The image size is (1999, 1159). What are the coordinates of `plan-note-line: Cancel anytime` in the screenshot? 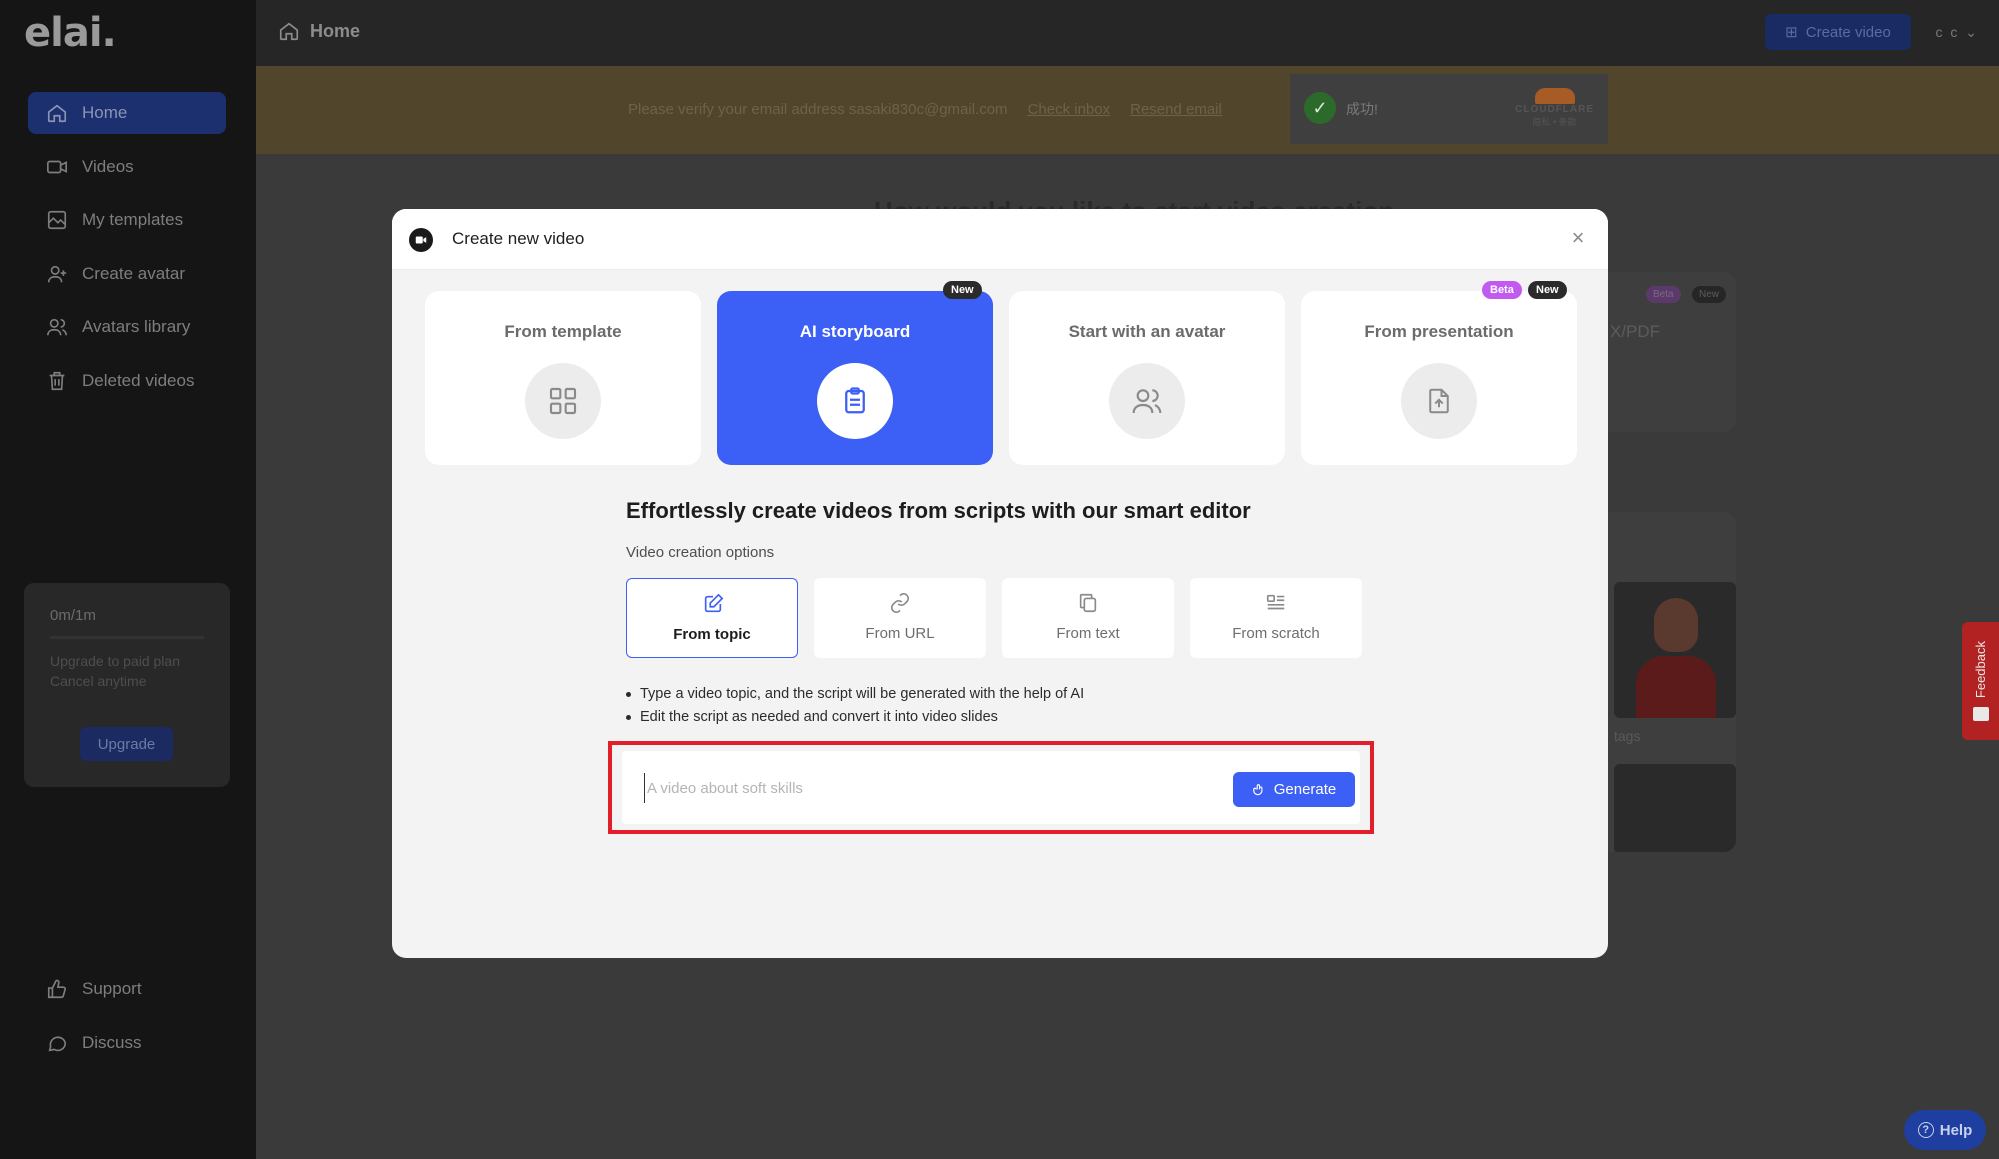 It's located at (98, 681).